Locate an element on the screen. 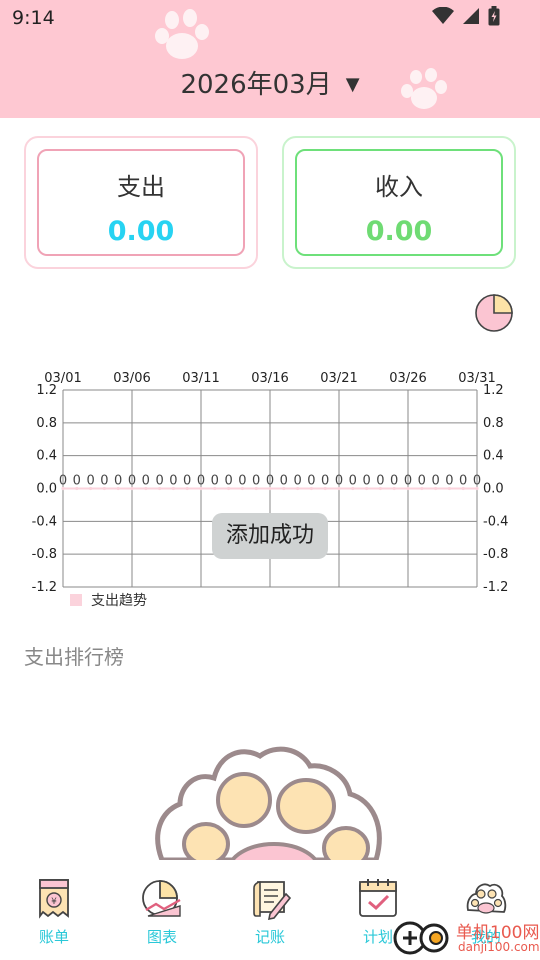 The height and width of the screenshot is (960, 540). income-label: 收入 is located at coordinates (399, 187).